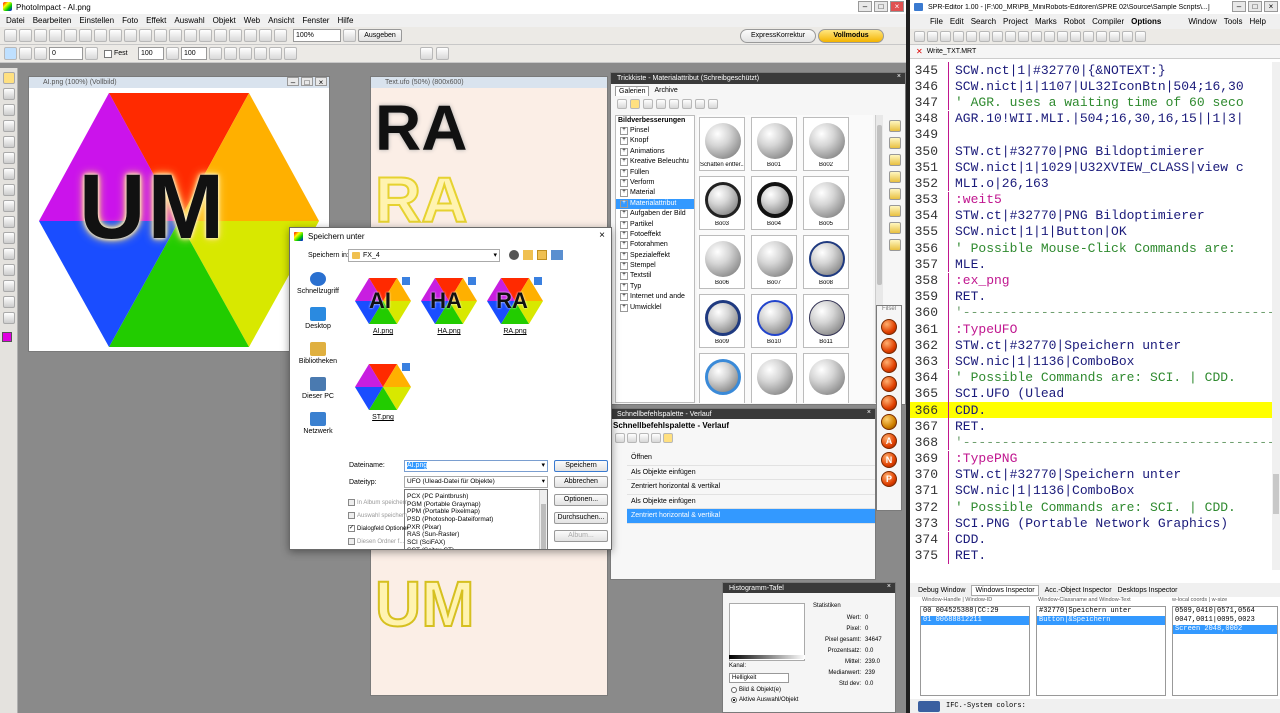  Describe the element at coordinates (895, 211) in the screenshot. I see `settings-side-icon` at that location.